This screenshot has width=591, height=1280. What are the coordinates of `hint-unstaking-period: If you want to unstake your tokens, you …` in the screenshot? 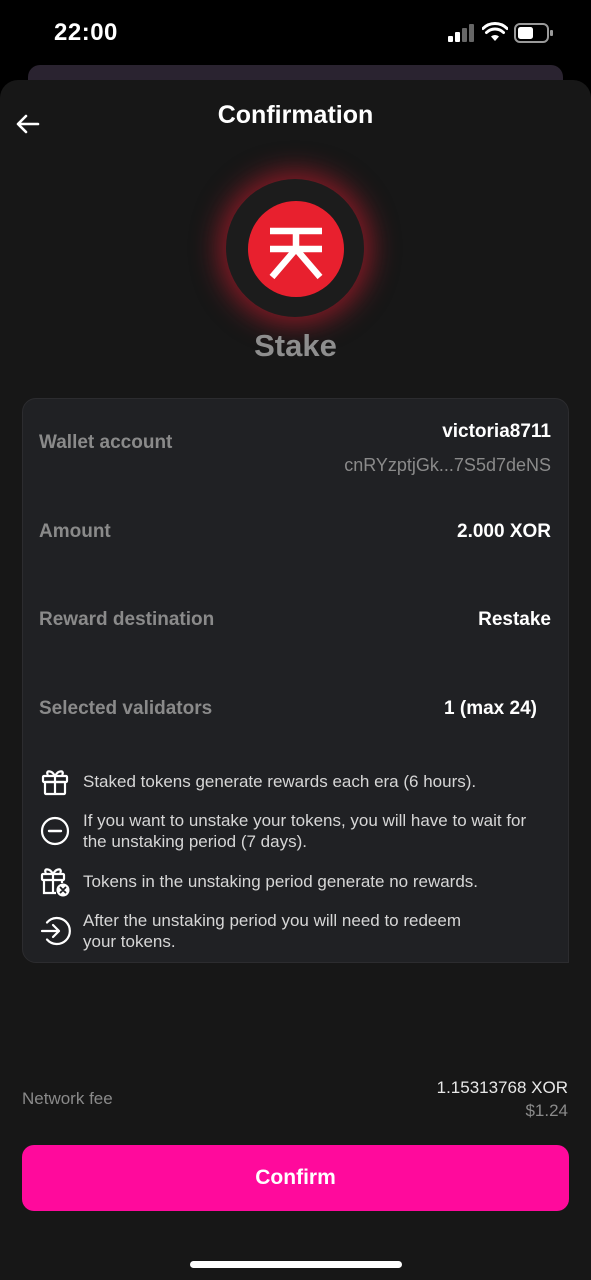 It's located at (305, 831).